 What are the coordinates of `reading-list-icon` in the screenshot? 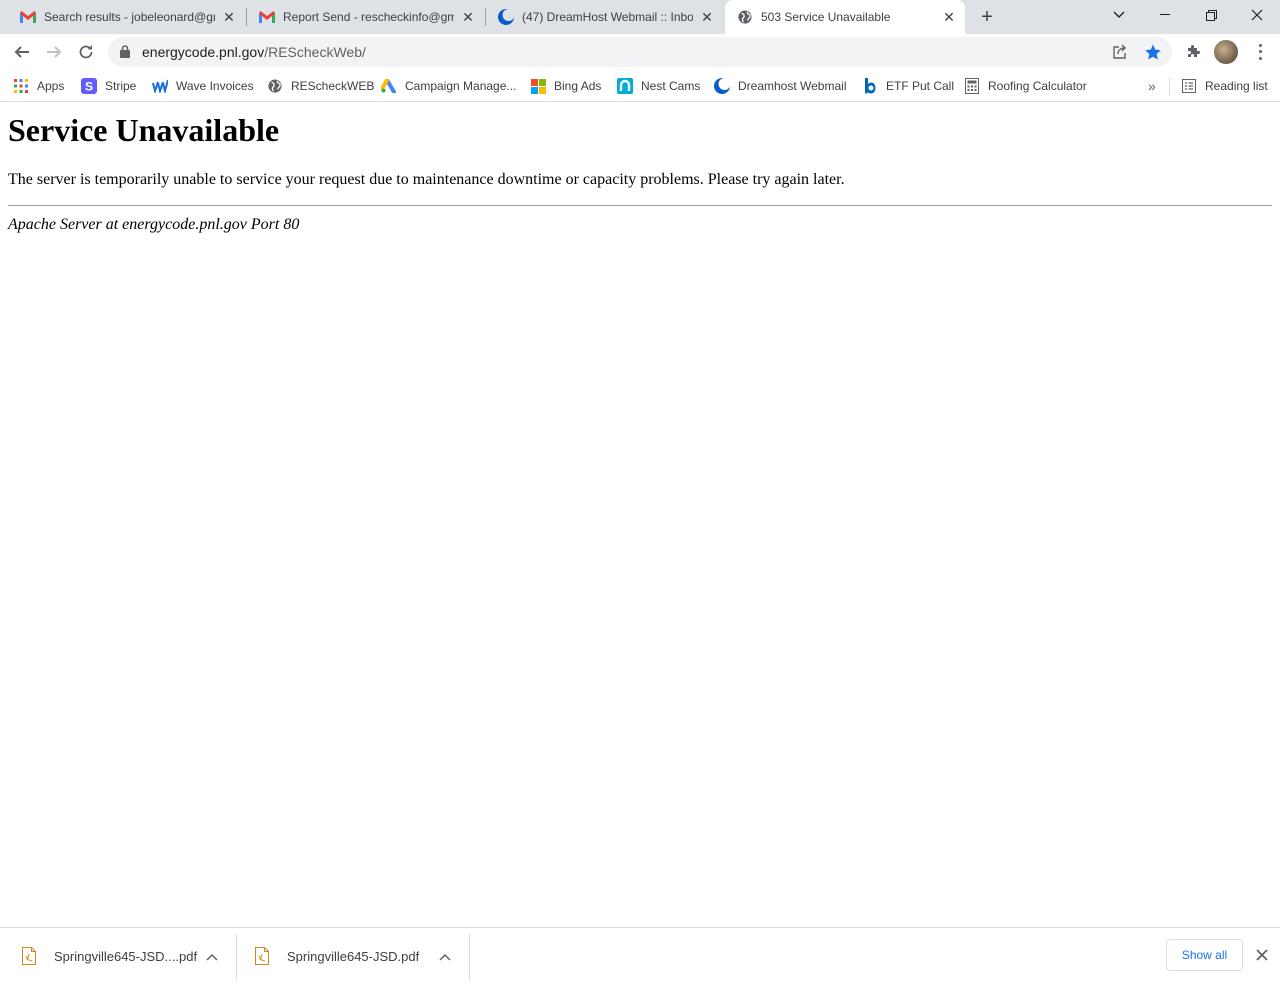 It's located at (1189, 86).